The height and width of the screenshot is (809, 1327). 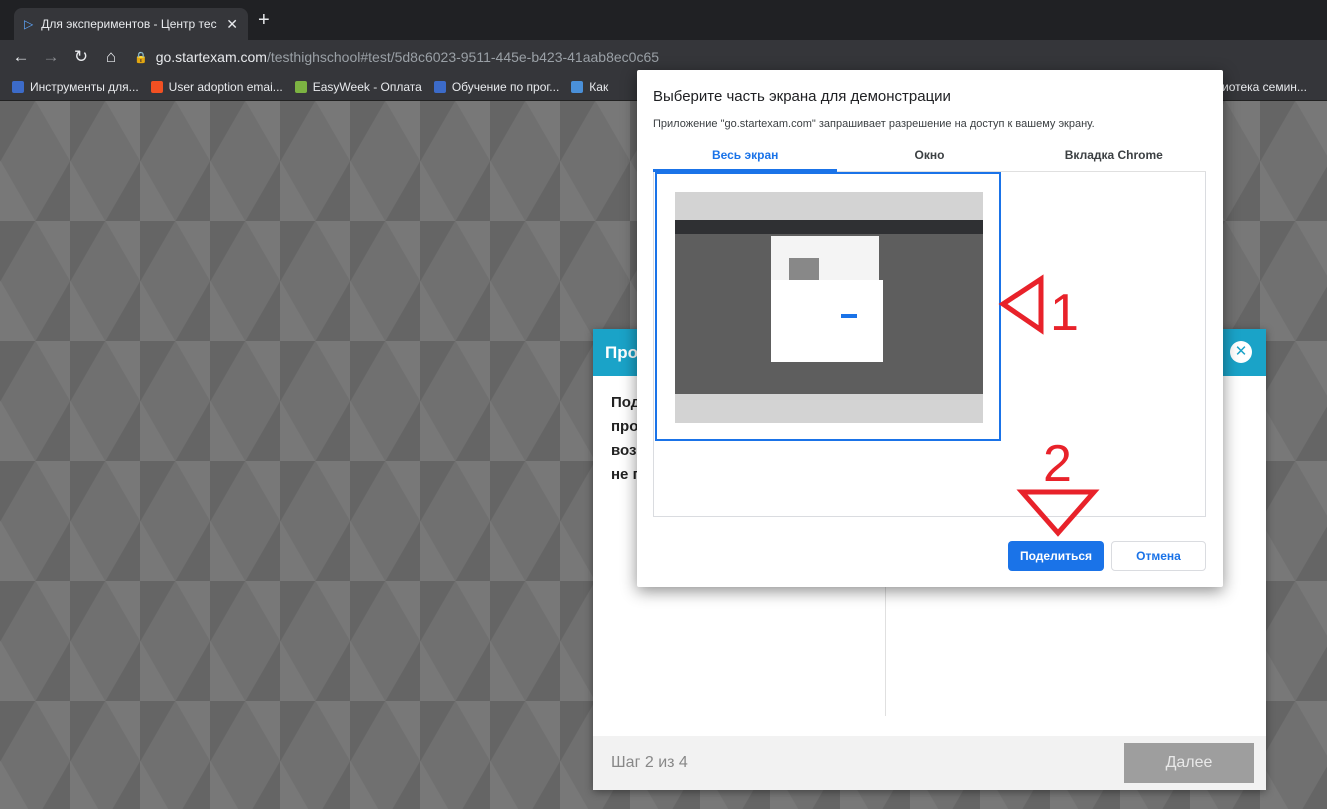 I want to click on forward-icon: →, so click(x=51, y=57).